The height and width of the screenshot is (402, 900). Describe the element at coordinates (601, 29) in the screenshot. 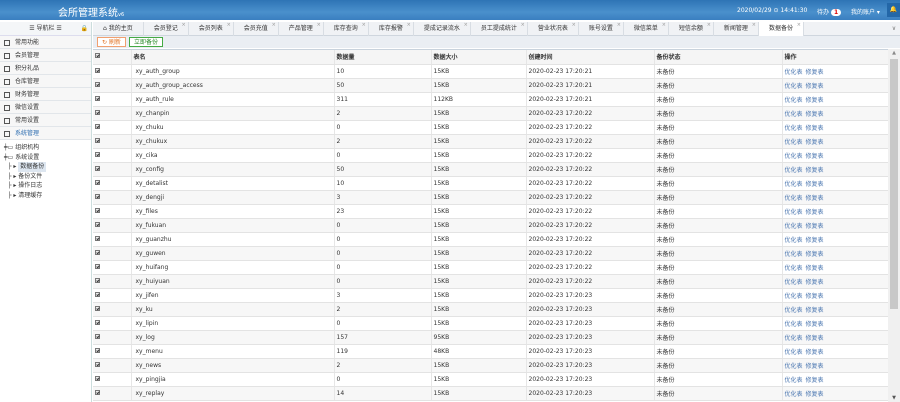

I see `tab: 账号设置 ×` at that location.